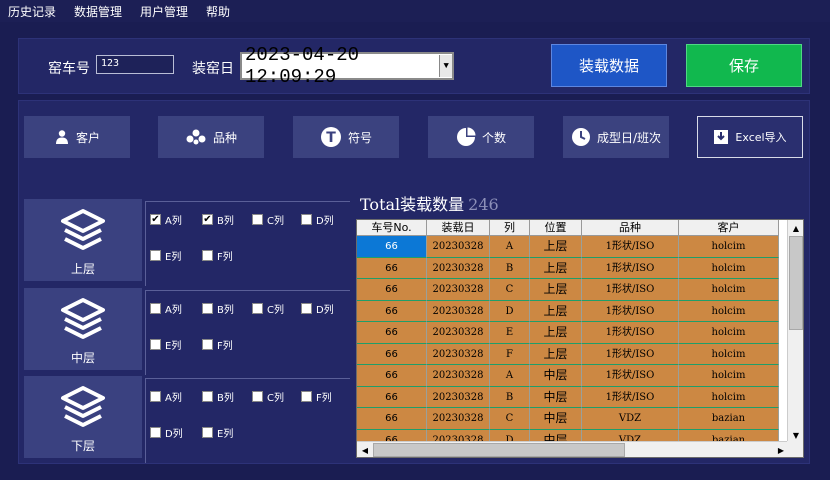  What do you see at coordinates (166, 432) in the screenshot?
I see `bottom-col-d-checkbox: D列` at bounding box center [166, 432].